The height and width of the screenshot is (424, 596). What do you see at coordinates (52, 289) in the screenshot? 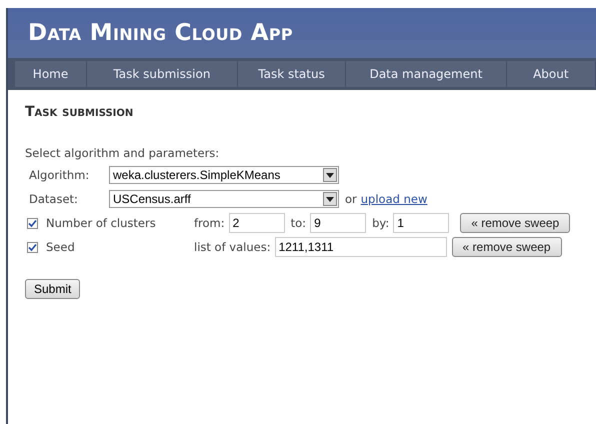
I see `submit-button: Submit` at bounding box center [52, 289].